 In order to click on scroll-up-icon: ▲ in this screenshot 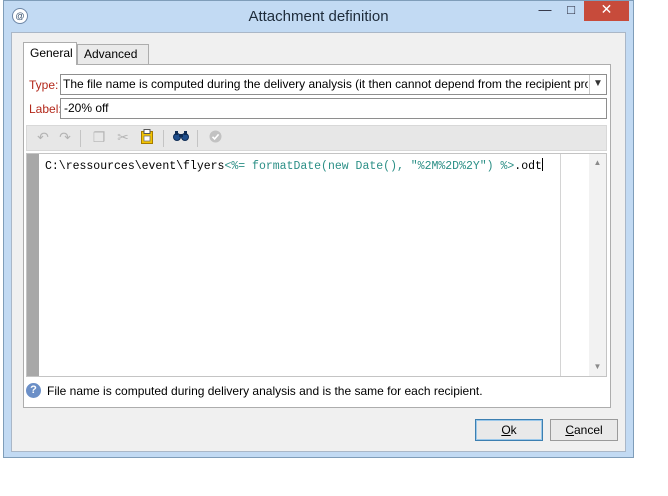, I will do `click(597, 163)`.